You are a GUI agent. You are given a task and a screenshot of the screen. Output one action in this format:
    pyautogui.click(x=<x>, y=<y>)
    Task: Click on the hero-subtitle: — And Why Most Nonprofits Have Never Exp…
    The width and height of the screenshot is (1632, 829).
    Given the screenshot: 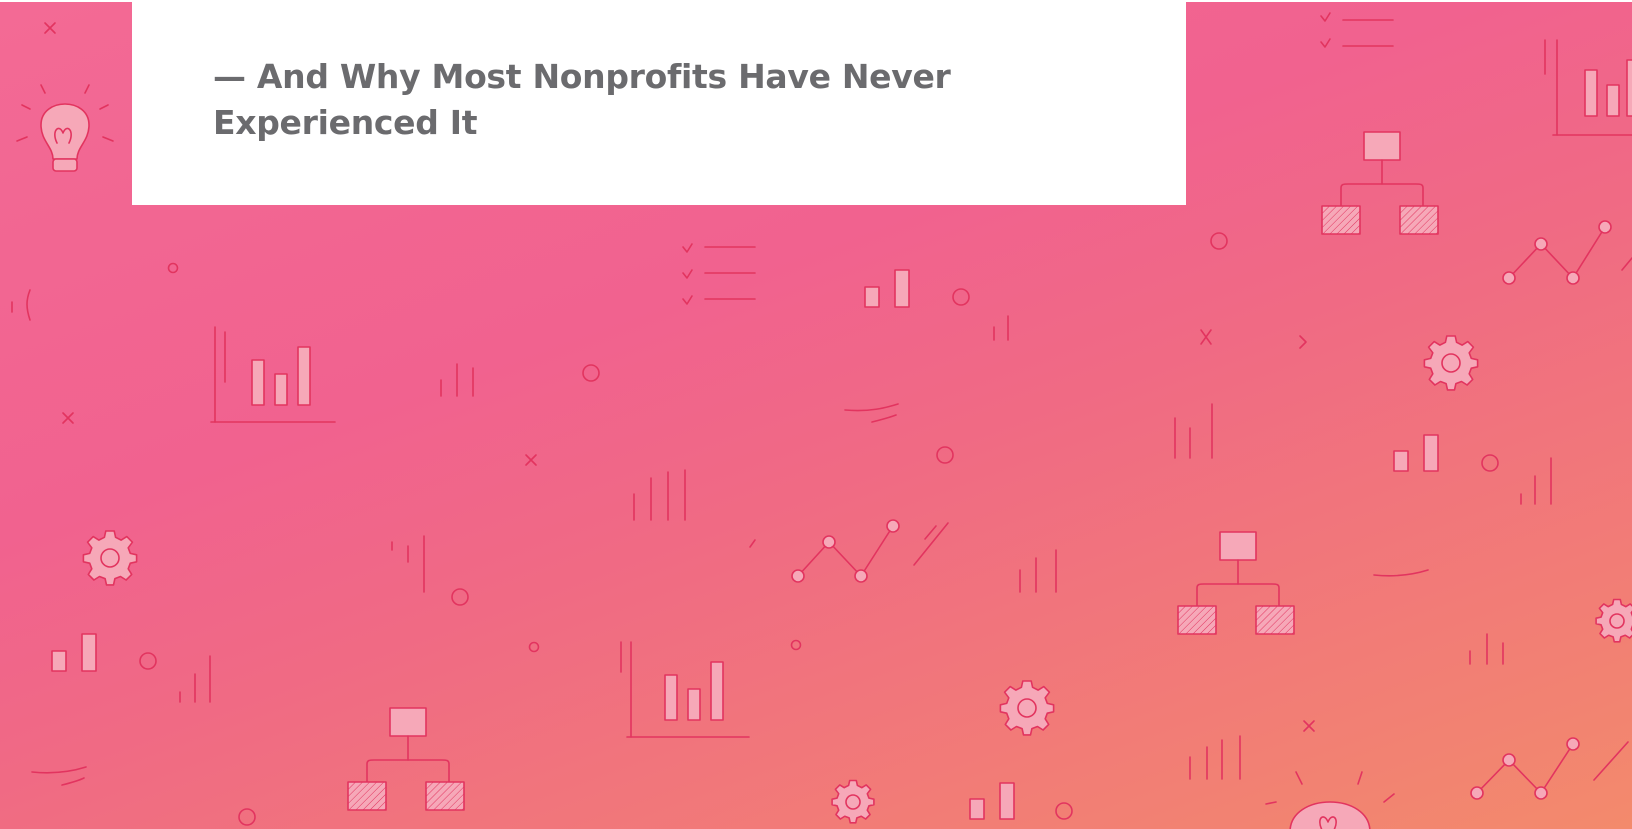 What is the action you would take?
    pyautogui.click(x=582, y=99)
    